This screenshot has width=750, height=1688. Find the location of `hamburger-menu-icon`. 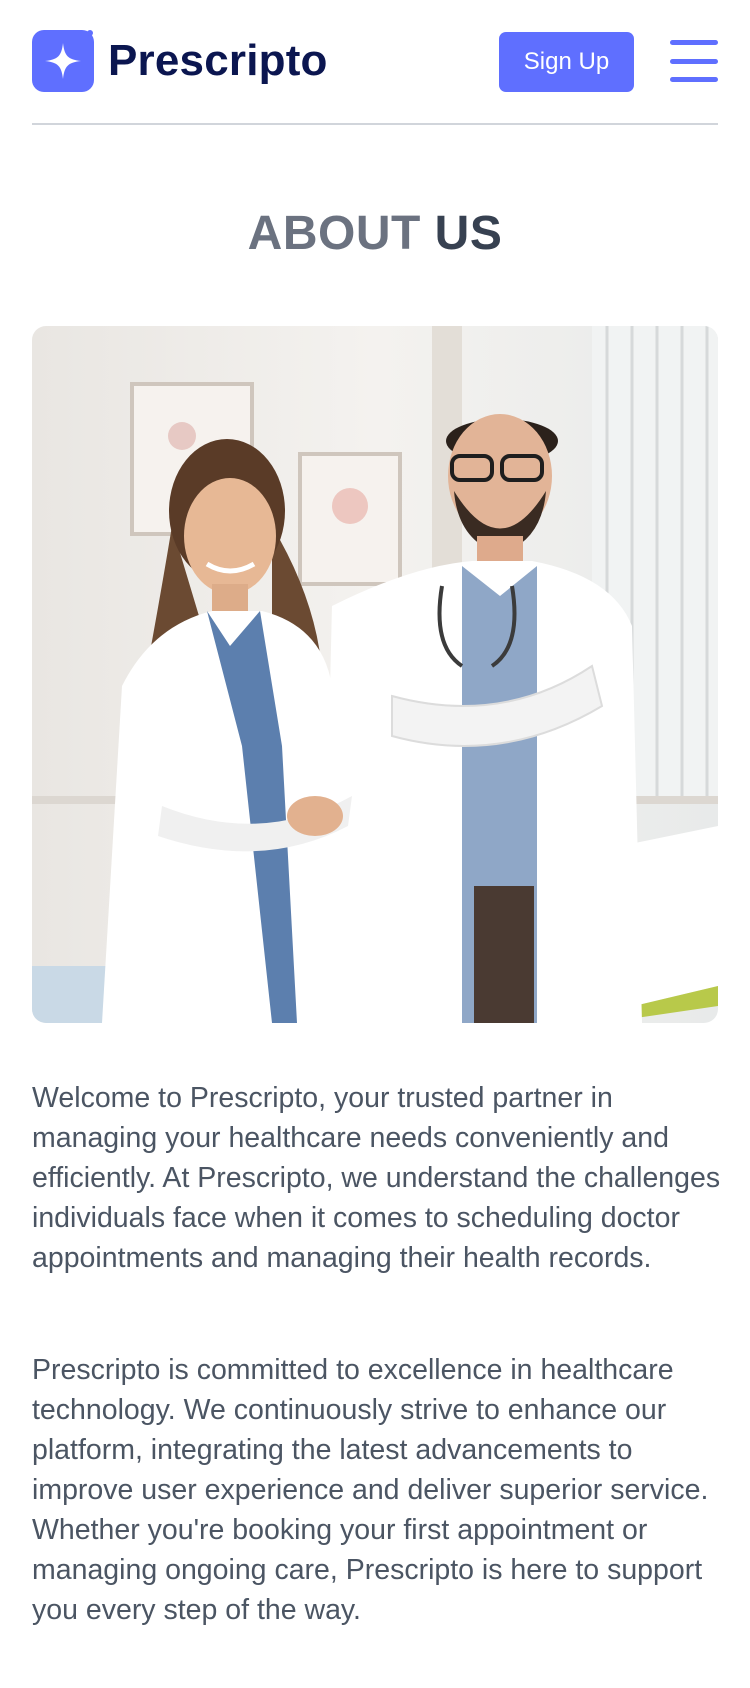

hamburger-menu-icon is located at coordinates (694, 61).